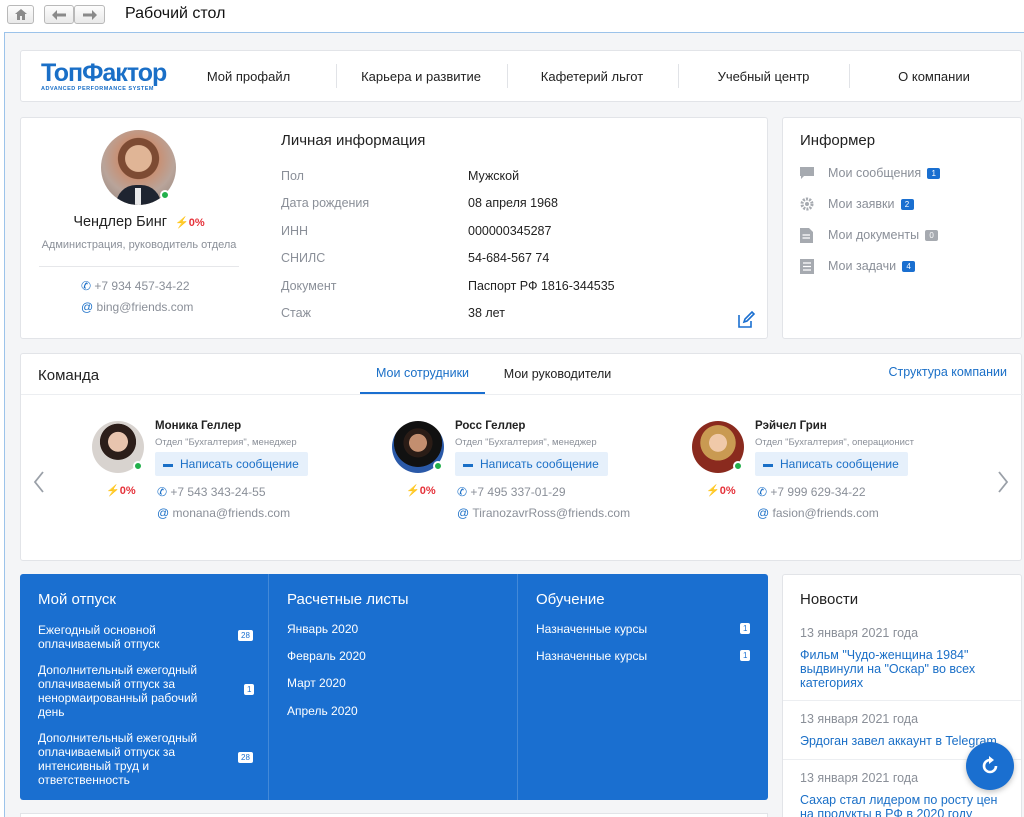  What do you see at coordinates (791, 426) in the screenshot?
I see `member-name: Рэйчел Грин` at bounding box center [791, 426].